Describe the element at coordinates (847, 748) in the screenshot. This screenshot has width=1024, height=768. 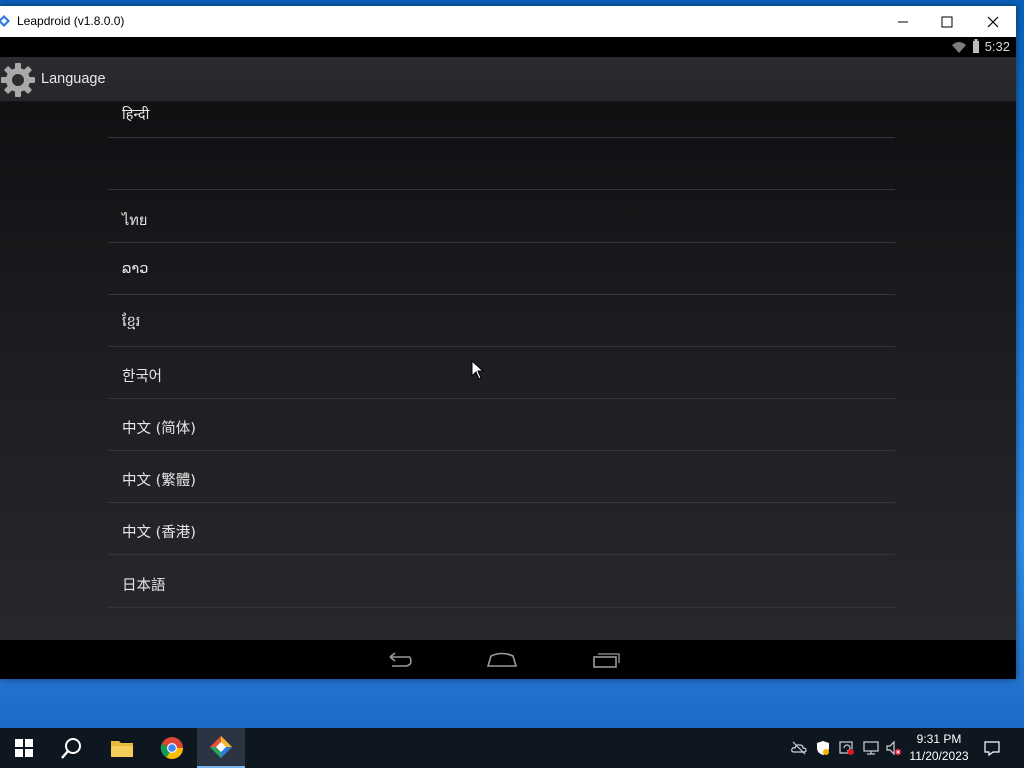
I see `windows-update-icon` at that location.